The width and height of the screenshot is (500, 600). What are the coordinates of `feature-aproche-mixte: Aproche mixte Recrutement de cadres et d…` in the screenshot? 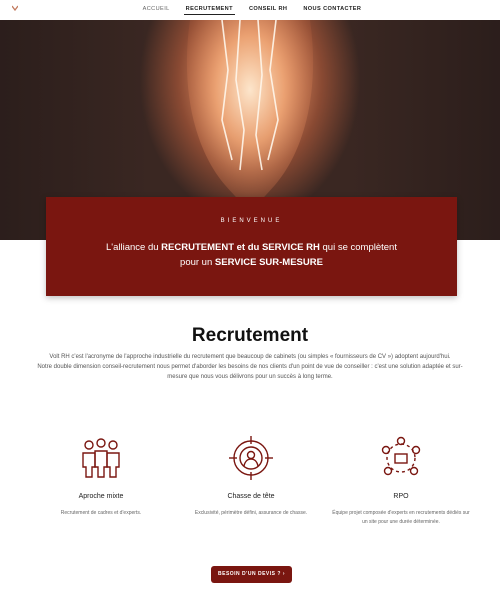 It's located at (101, 476).